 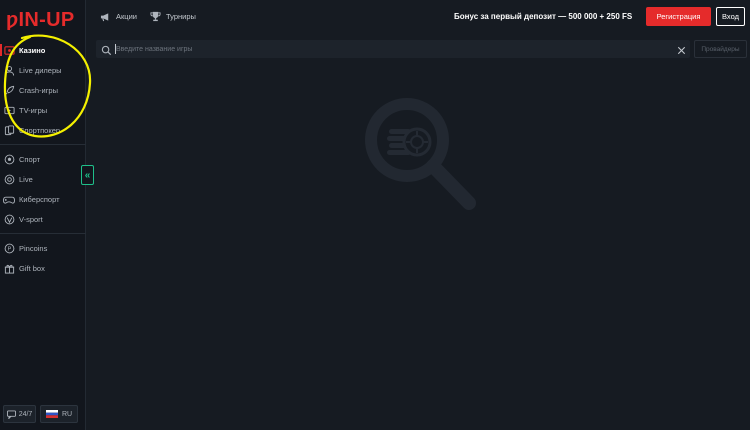 I want to click on header-link-promotions: Акции, so click(x=118, y=16).